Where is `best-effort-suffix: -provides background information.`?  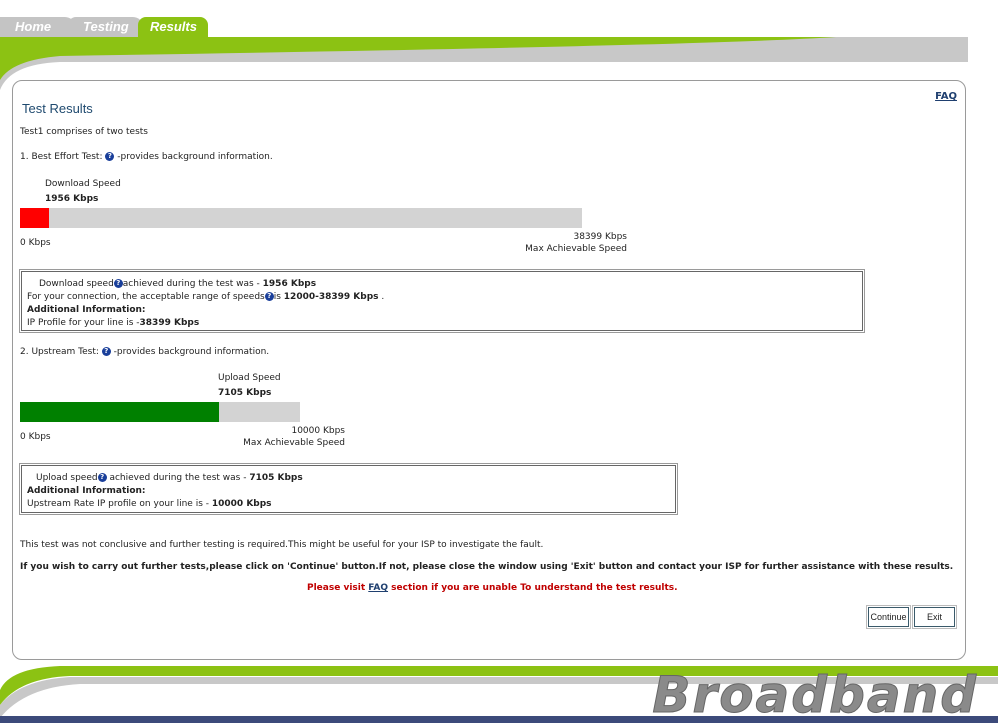 best-effort-suffix: -provides background information. is located at coordinates (195, 157).